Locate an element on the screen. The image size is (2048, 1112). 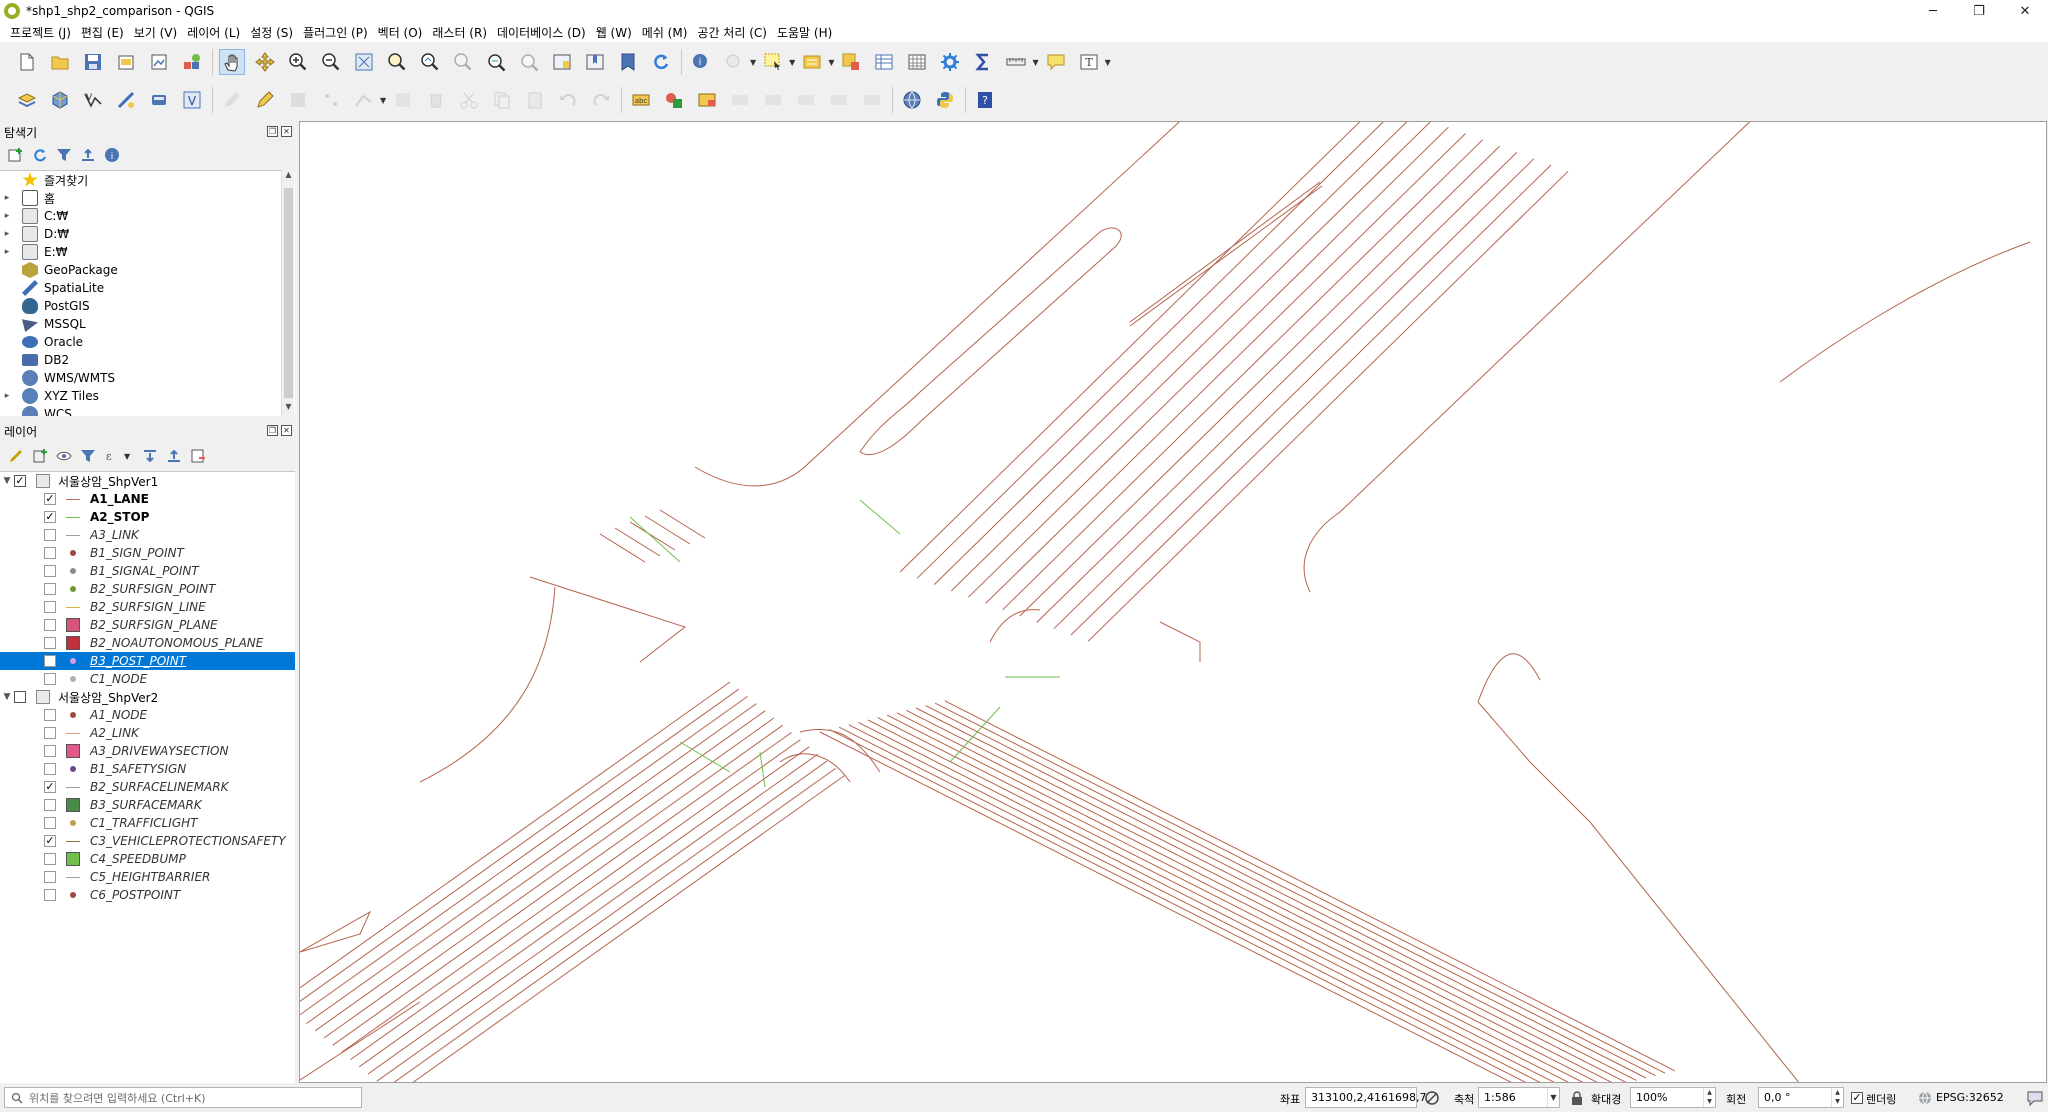
quickmapservices-button is located at coordinates (912, 100).